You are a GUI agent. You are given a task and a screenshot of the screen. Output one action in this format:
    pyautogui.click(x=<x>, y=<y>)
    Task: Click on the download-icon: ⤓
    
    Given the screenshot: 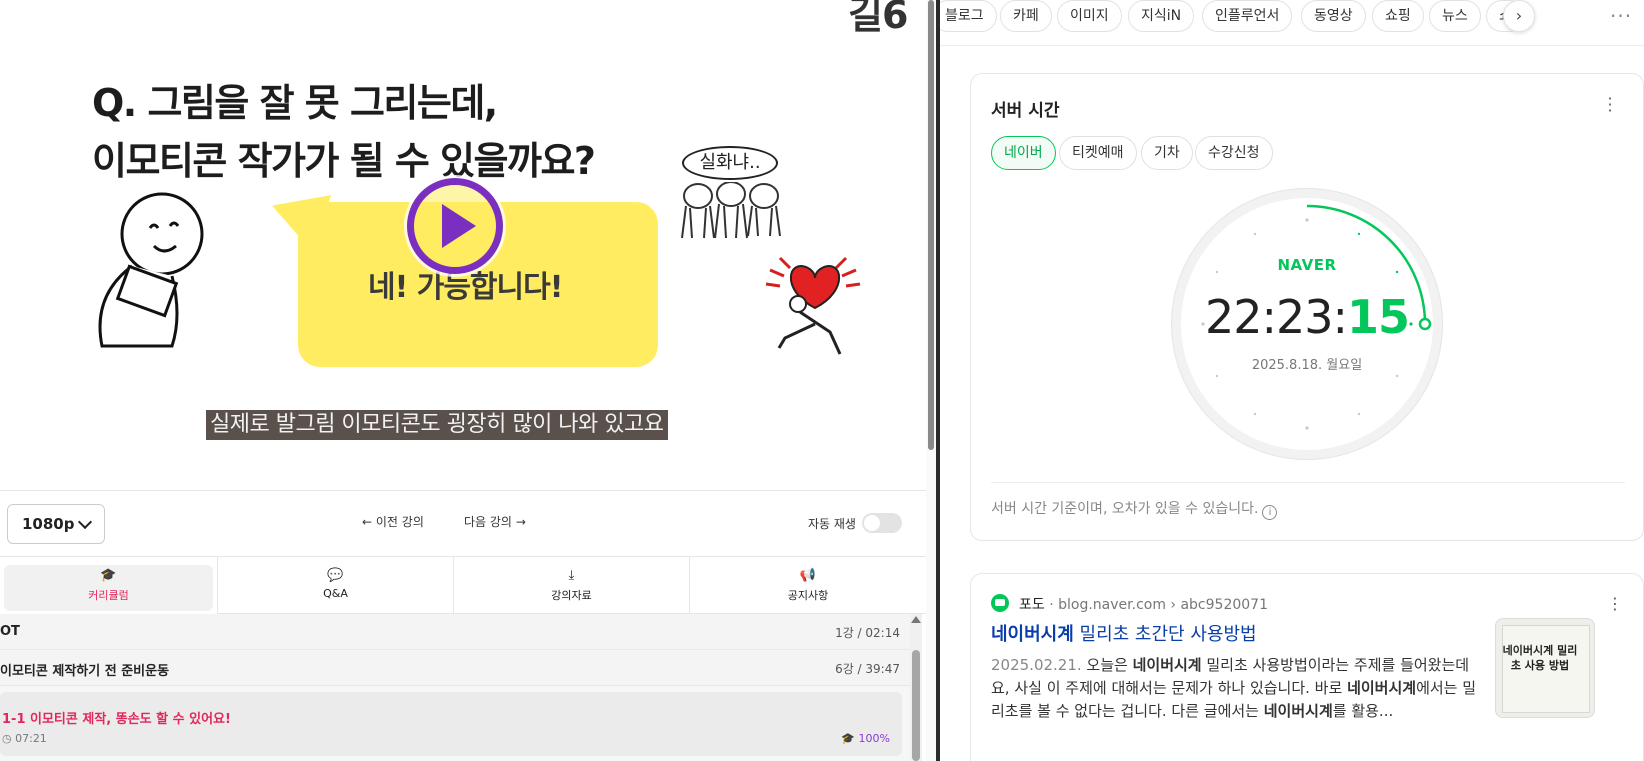 What is the action you would take?
    pyautogui.click(x=571, y=575)
    